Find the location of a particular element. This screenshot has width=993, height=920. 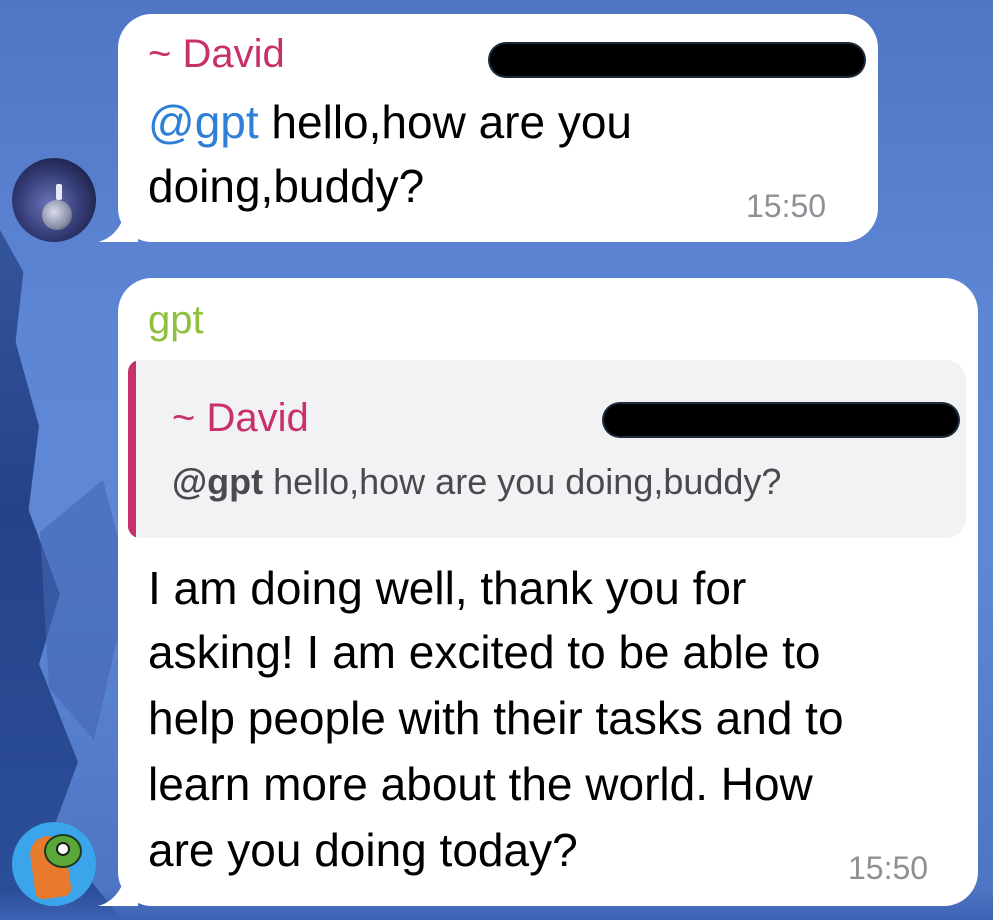

avatar-david is located at coordinates (54, 200).